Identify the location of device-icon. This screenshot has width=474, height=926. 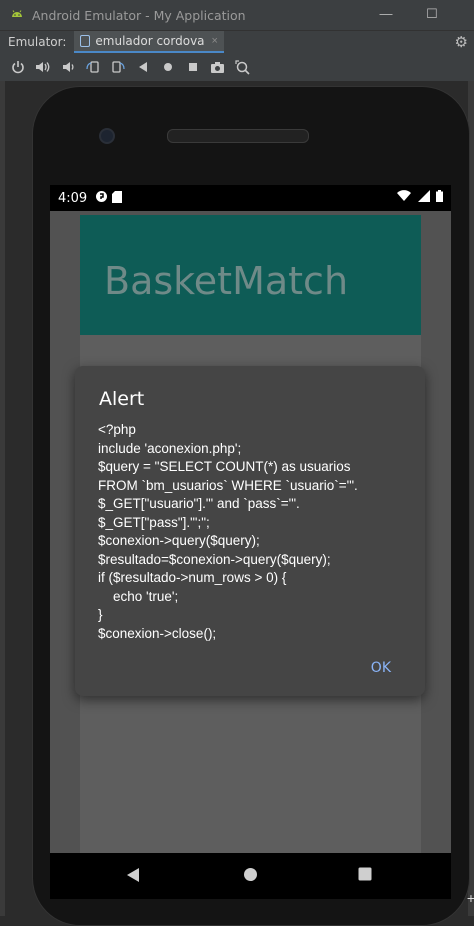
(85, 41).